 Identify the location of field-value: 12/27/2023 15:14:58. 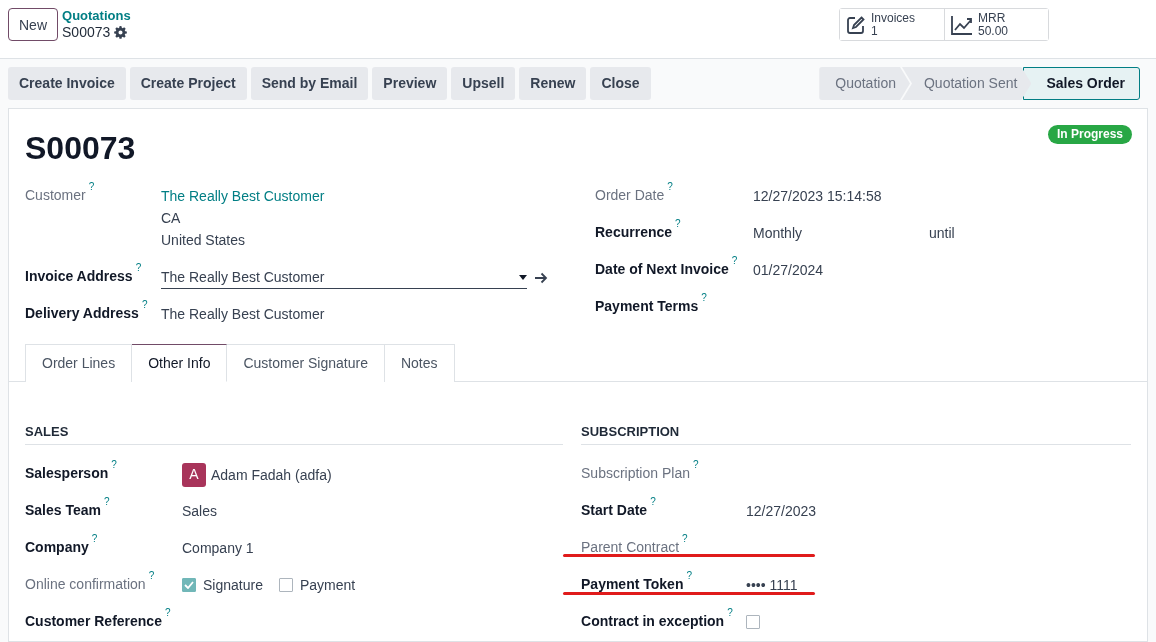
(817, 196).